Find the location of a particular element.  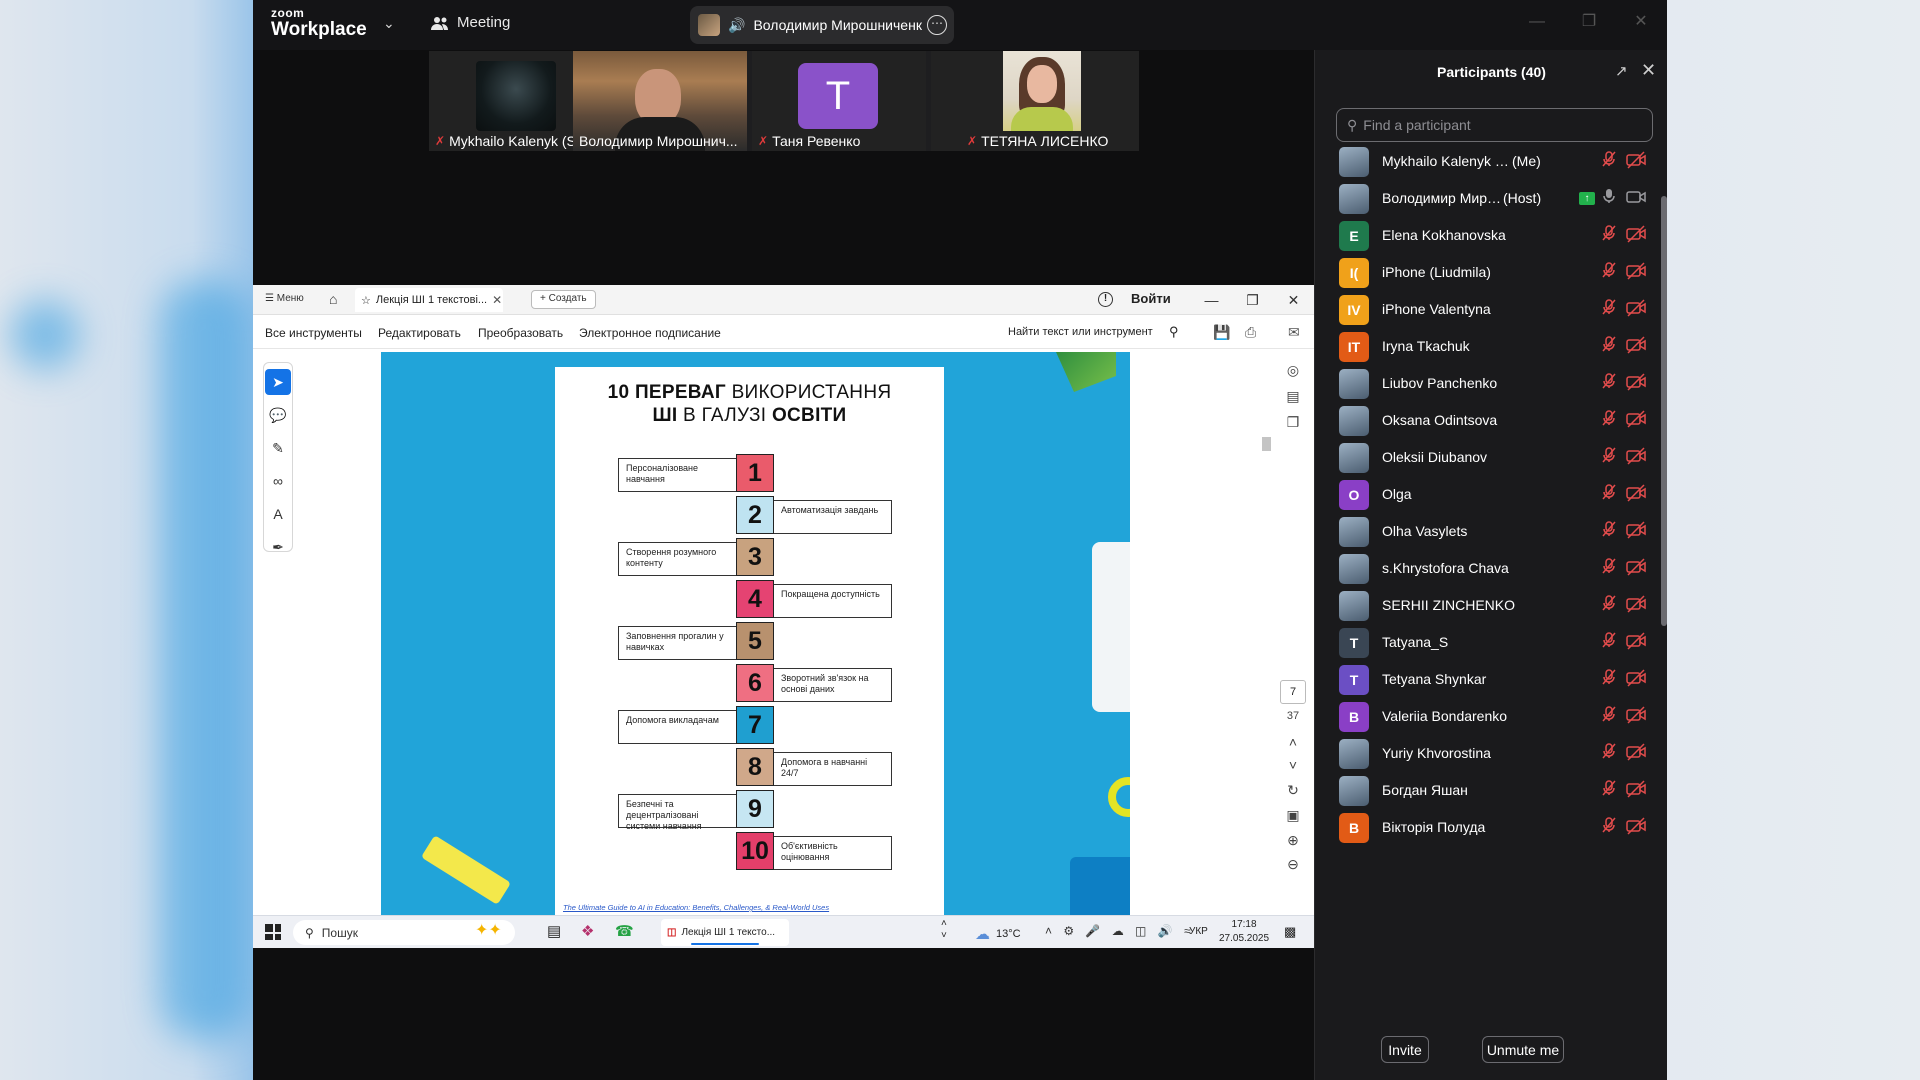

highlight-pen-icon: ✎ is located at coordinates (278, 448).